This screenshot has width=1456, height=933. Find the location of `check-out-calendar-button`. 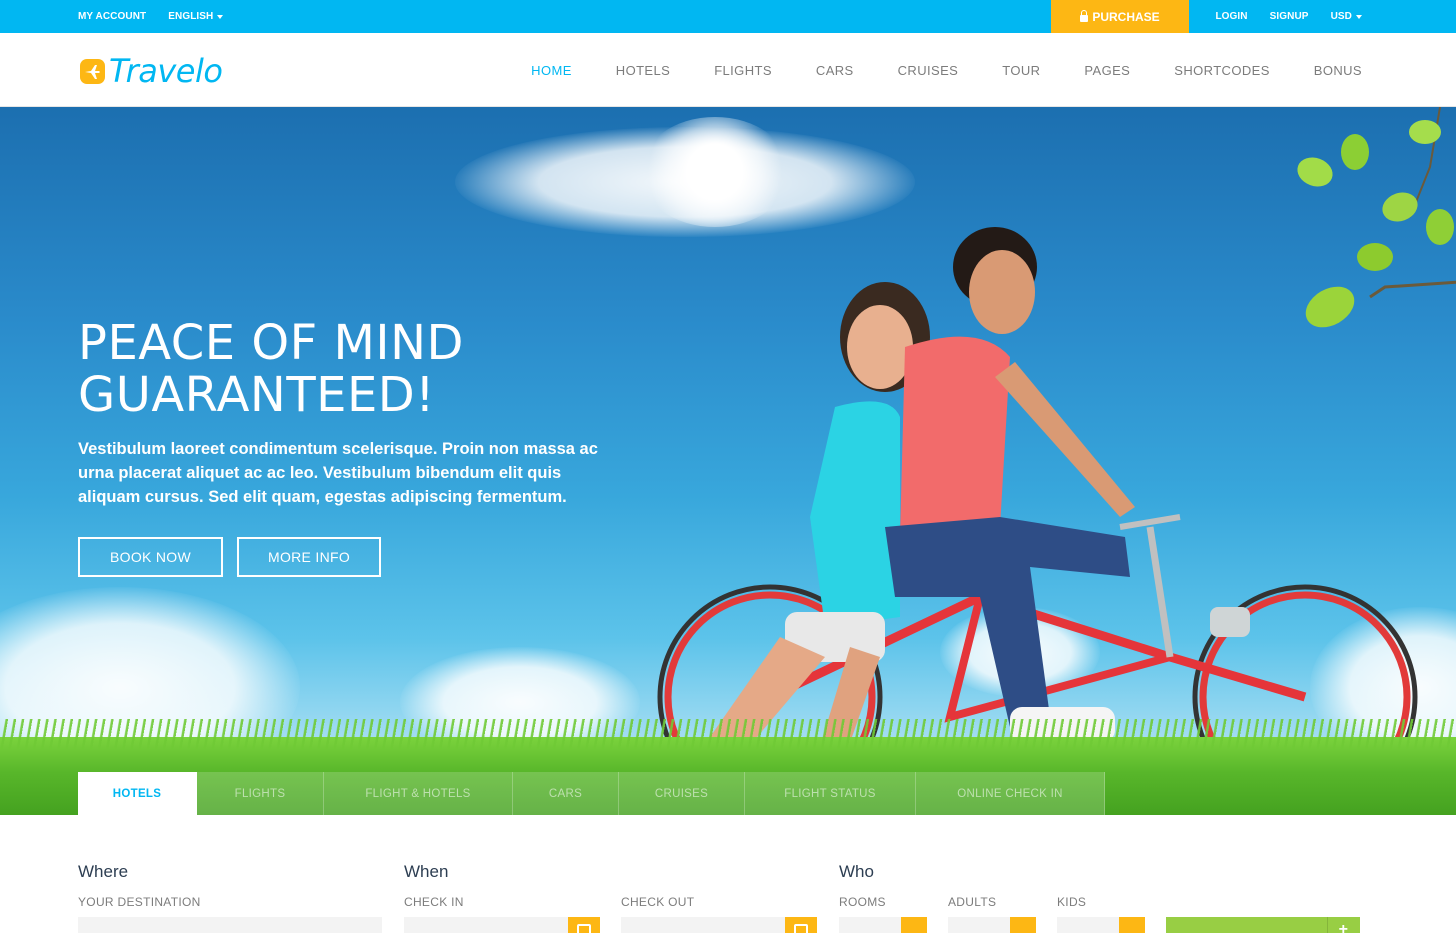

check-out-calendar-button is located at coordinates (801, 925).